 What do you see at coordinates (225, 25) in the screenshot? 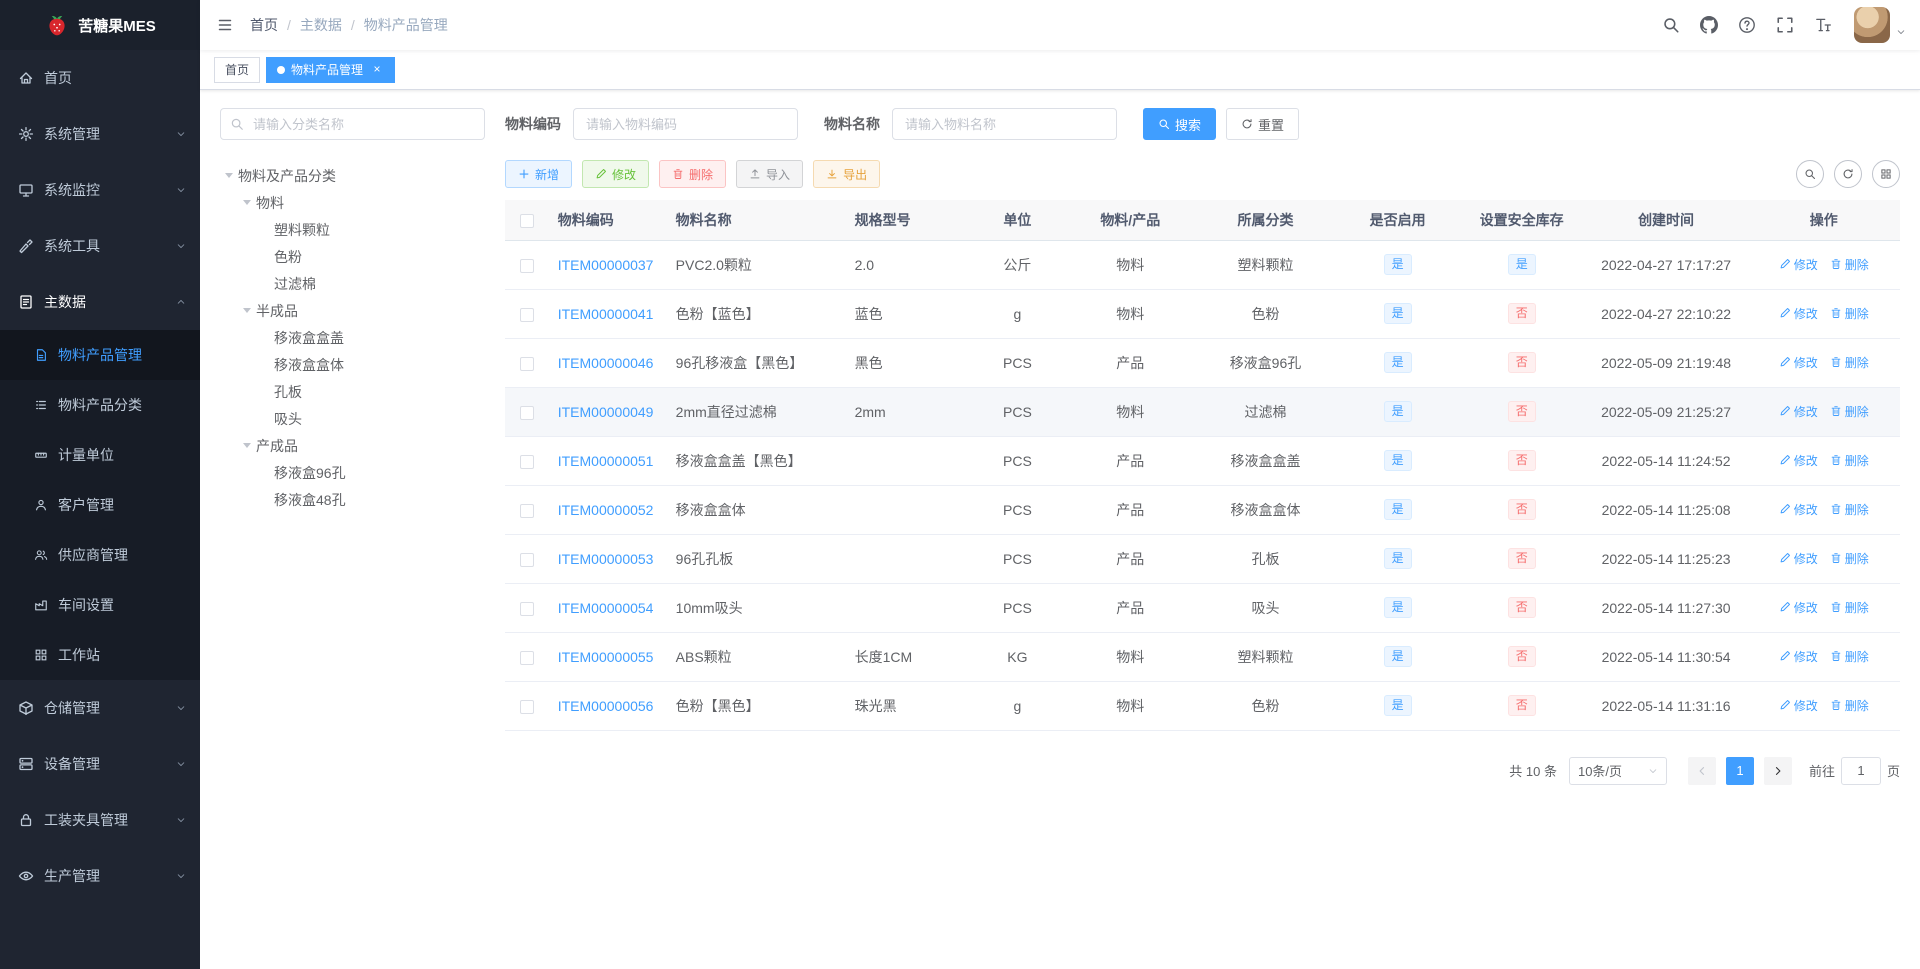
I see `hamburger-icon` at bounding box center [225, 25].